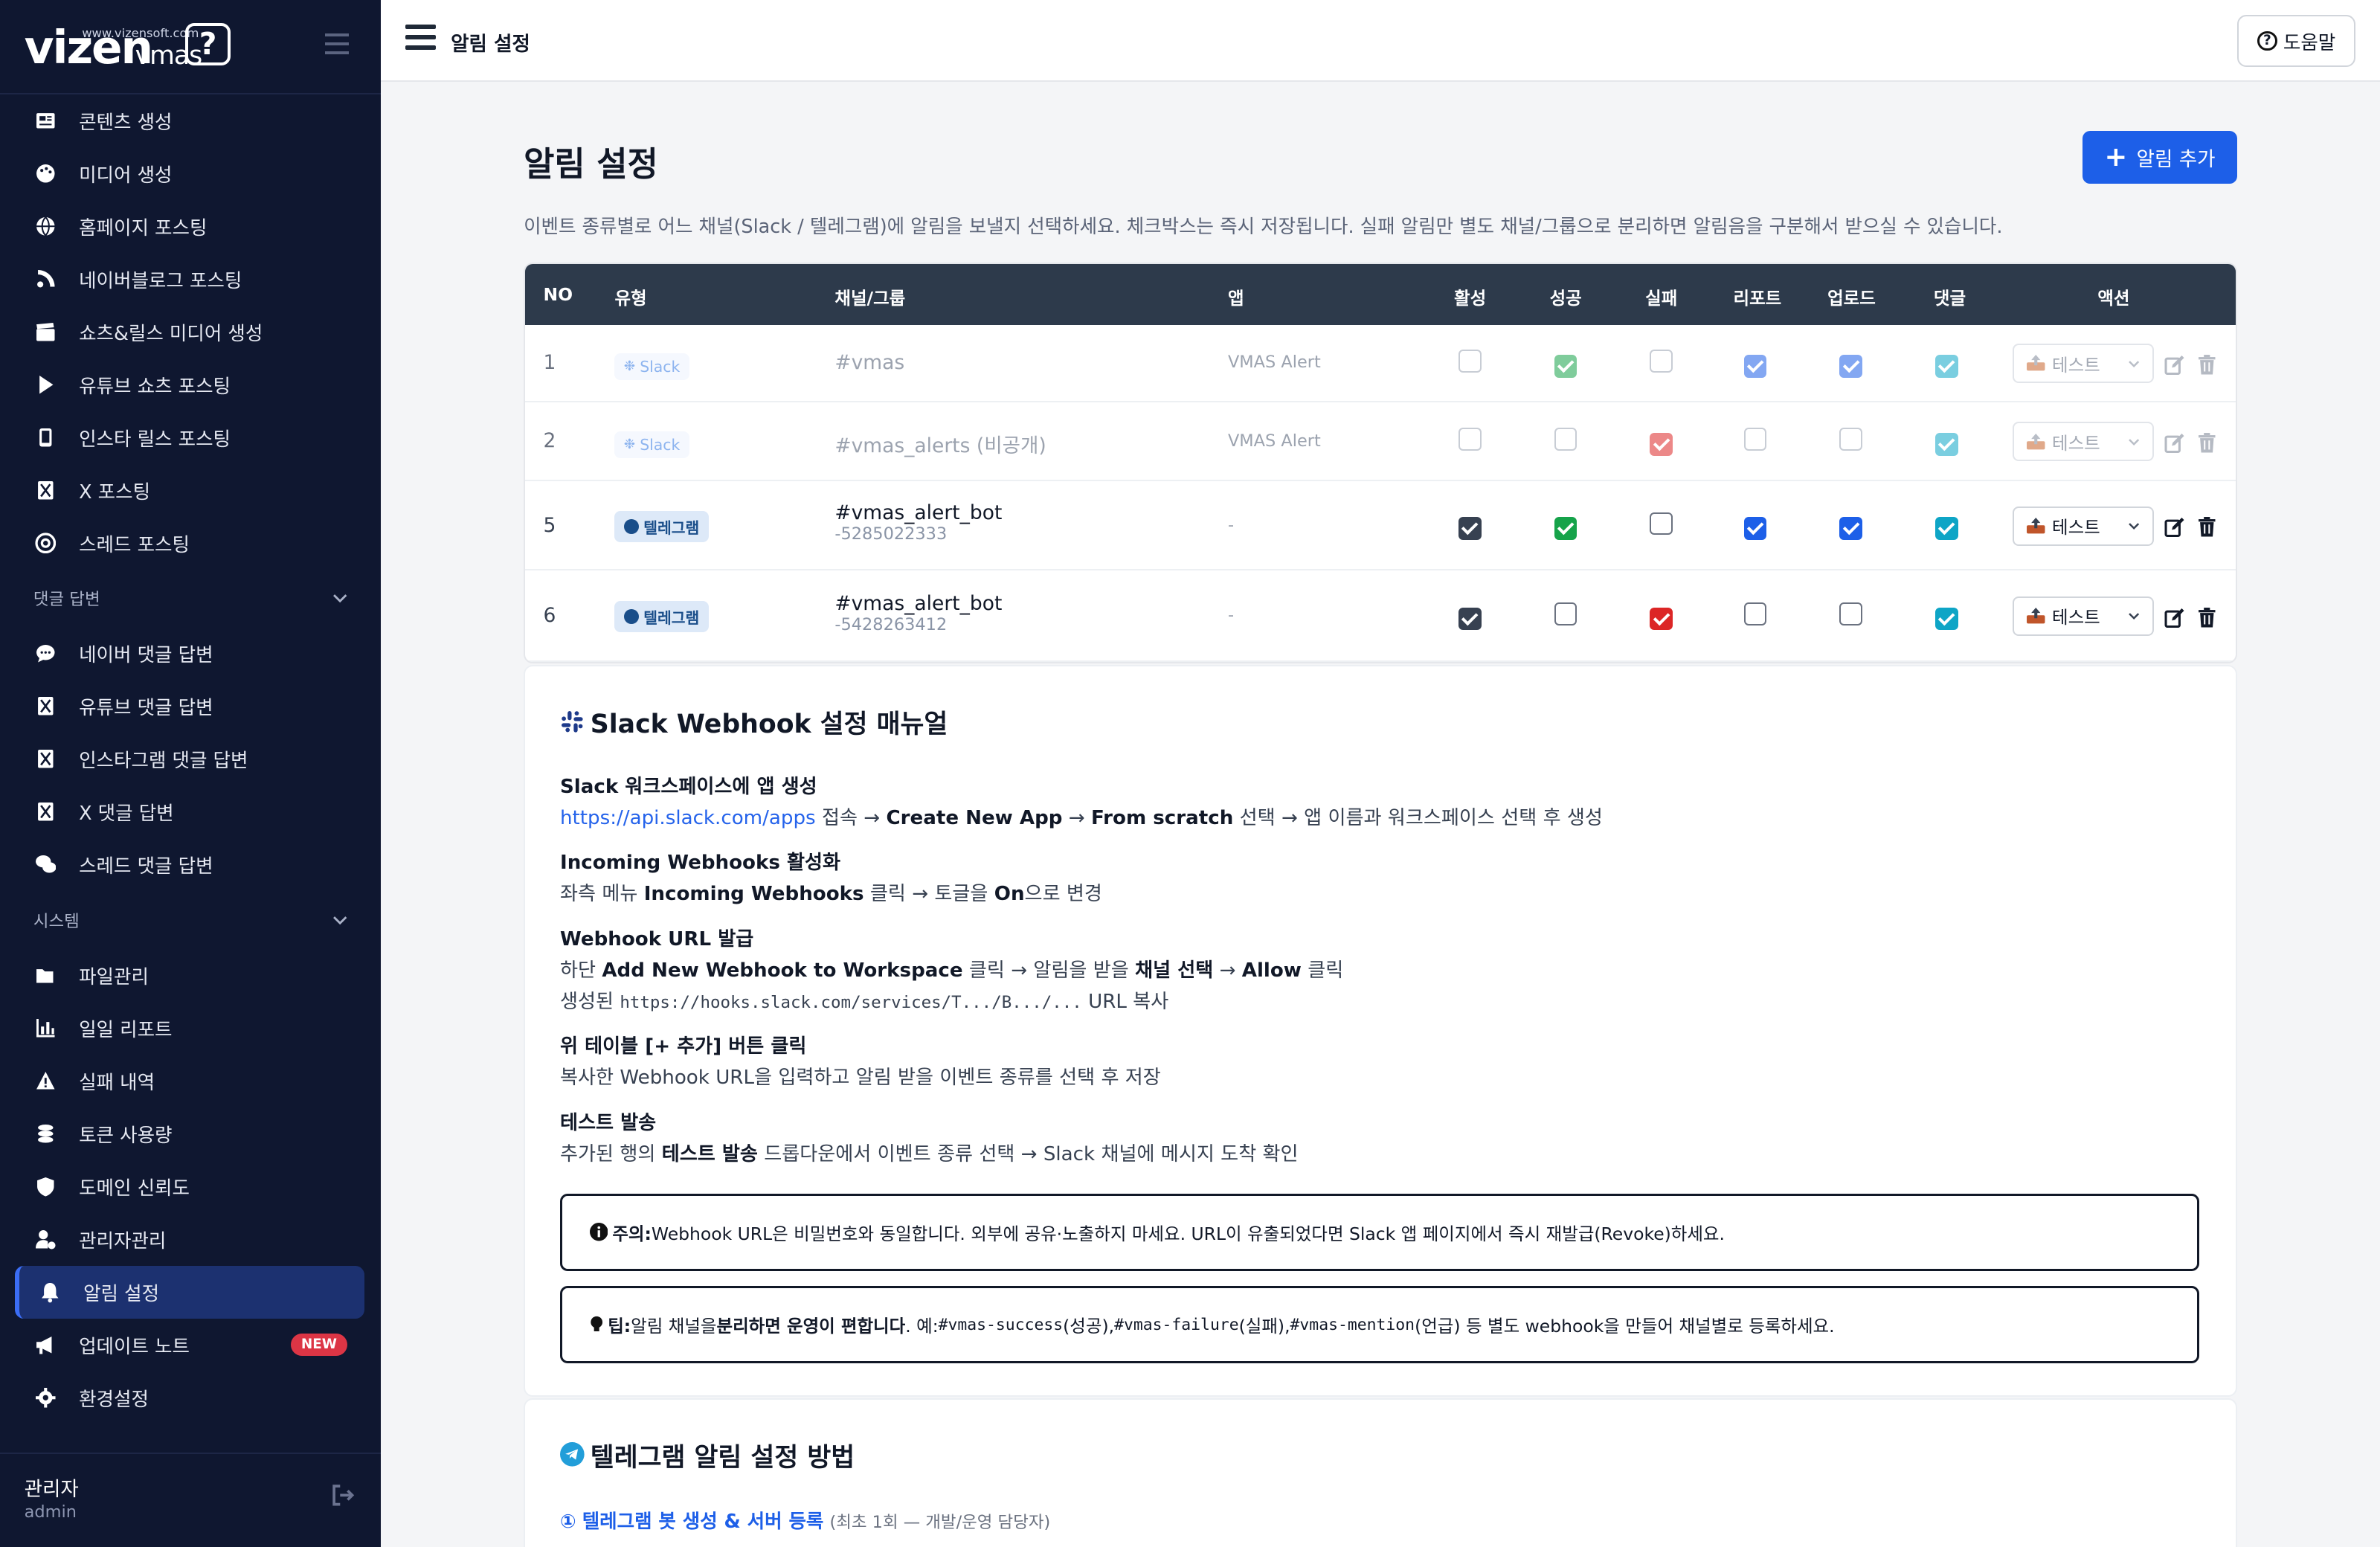  Describe the element at coordinates (190, 1081) in the screenshot. I see `sidebar-item: 실패 내역` at that location.